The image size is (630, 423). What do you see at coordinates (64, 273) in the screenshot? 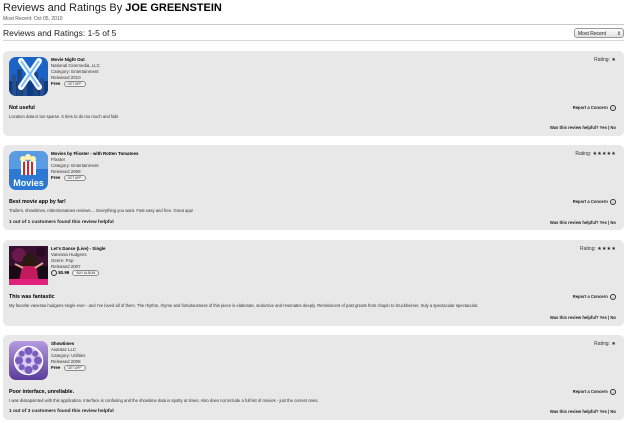
I see `app-price: $0.99` at bounding box center [64, 273].